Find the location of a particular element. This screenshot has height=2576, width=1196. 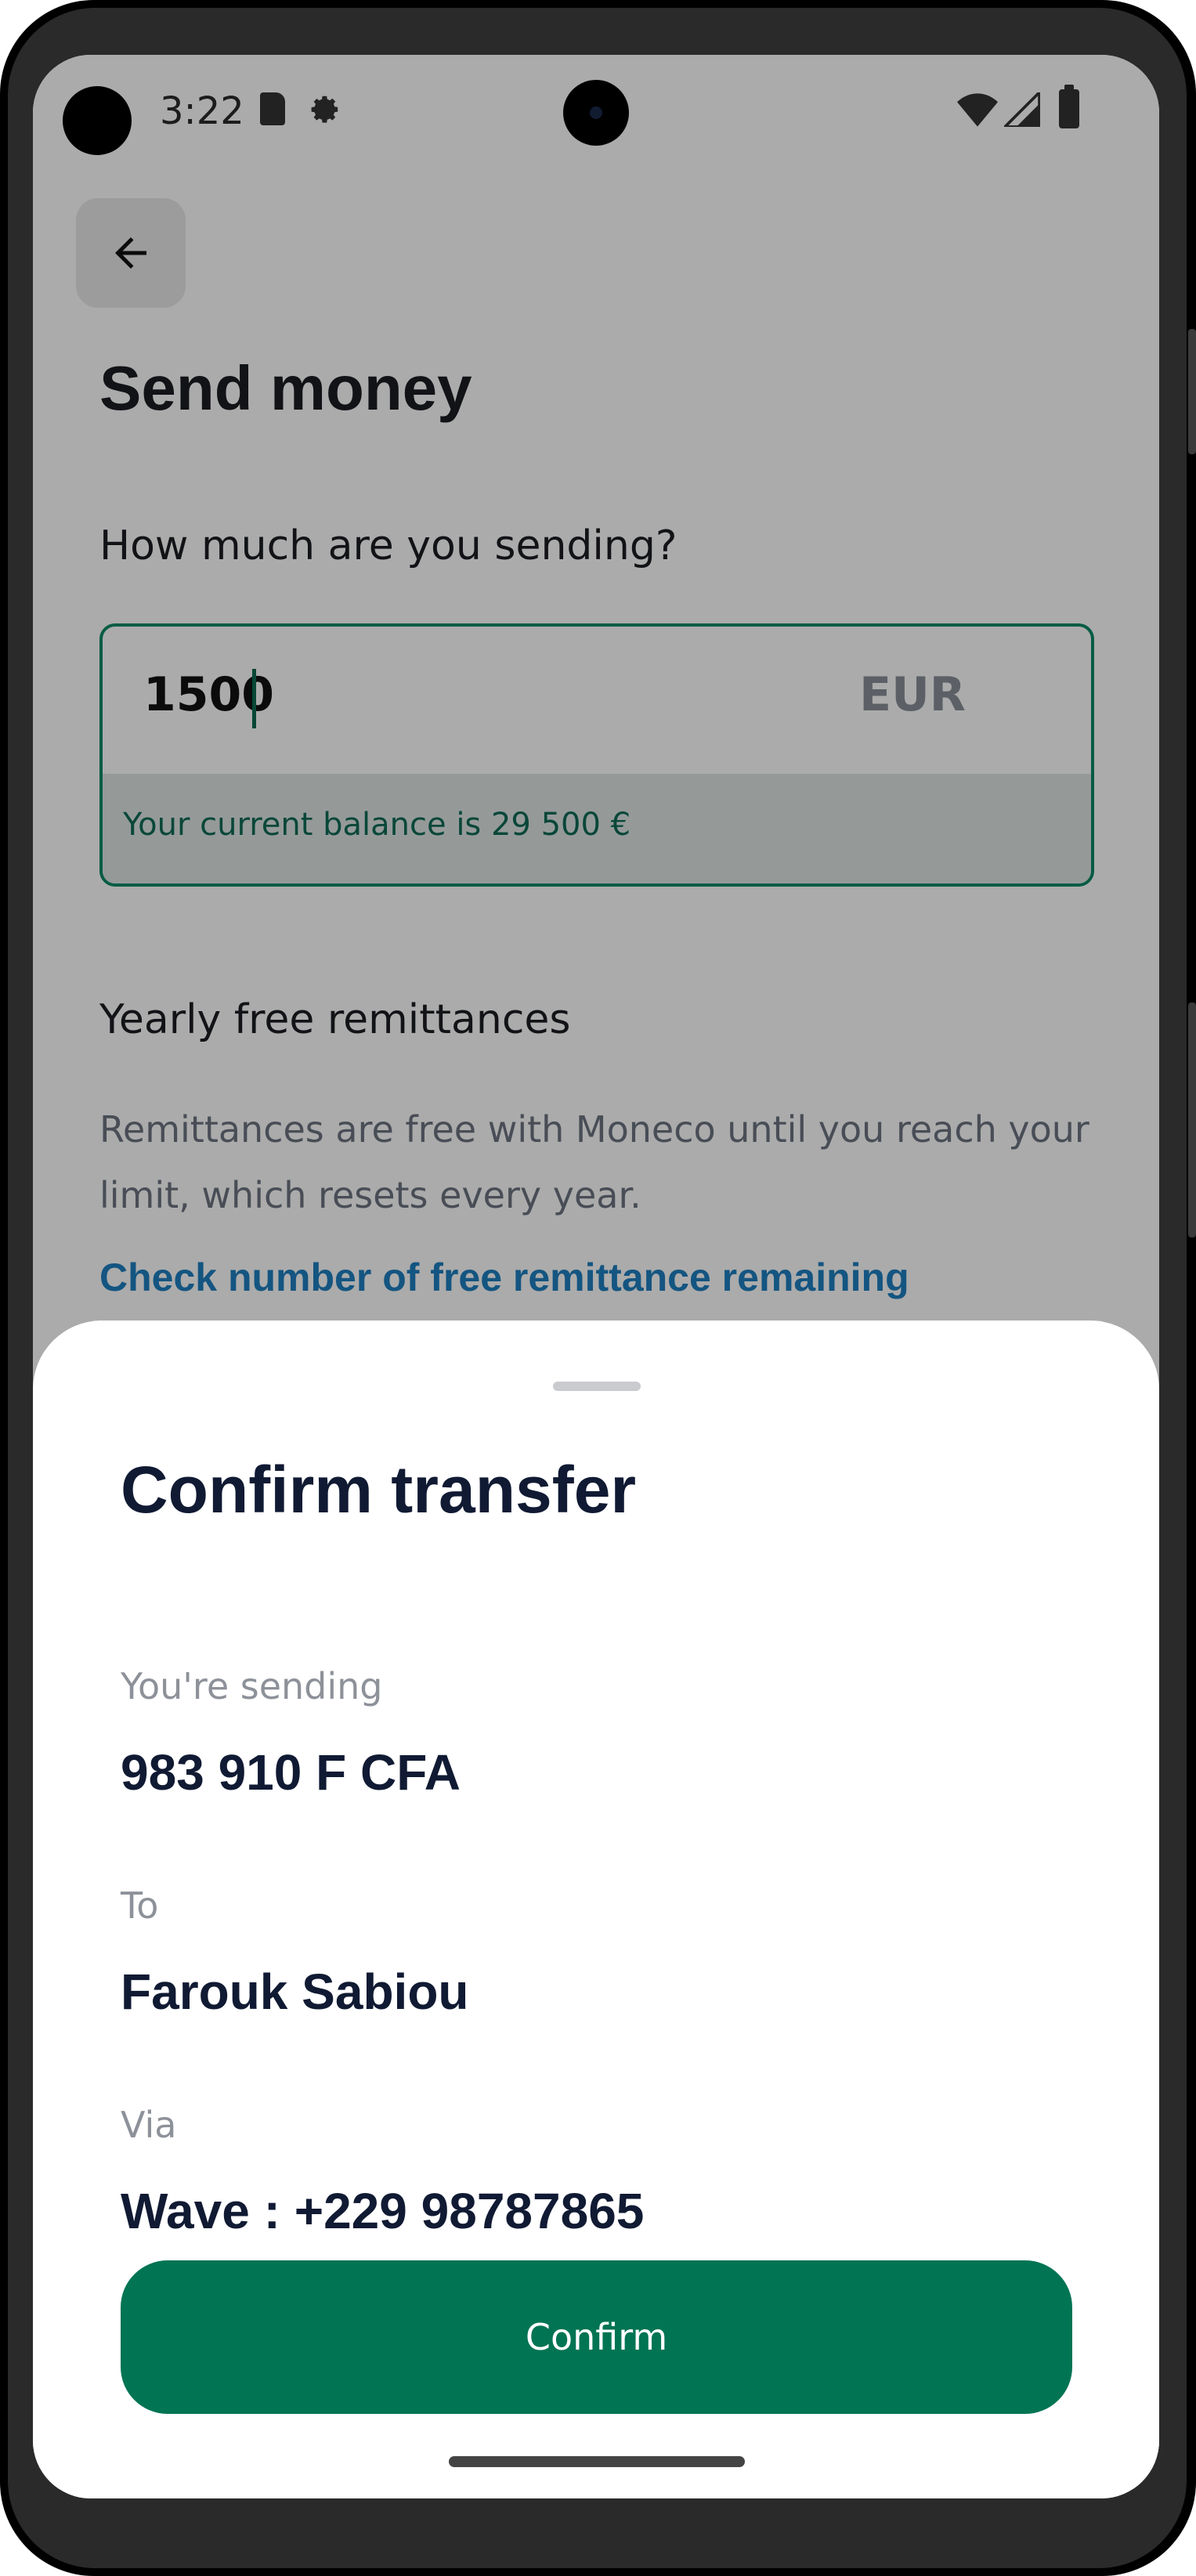

text-cursor is located at coordinates (254, 698).